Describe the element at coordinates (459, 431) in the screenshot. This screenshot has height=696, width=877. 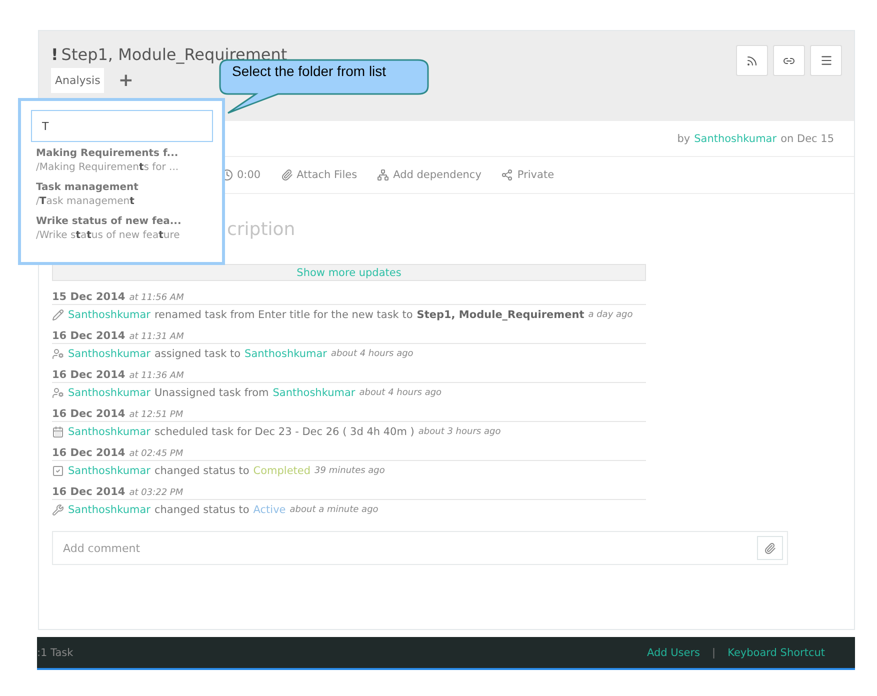
I see `relative-time: about 3 hours ago` at that location.